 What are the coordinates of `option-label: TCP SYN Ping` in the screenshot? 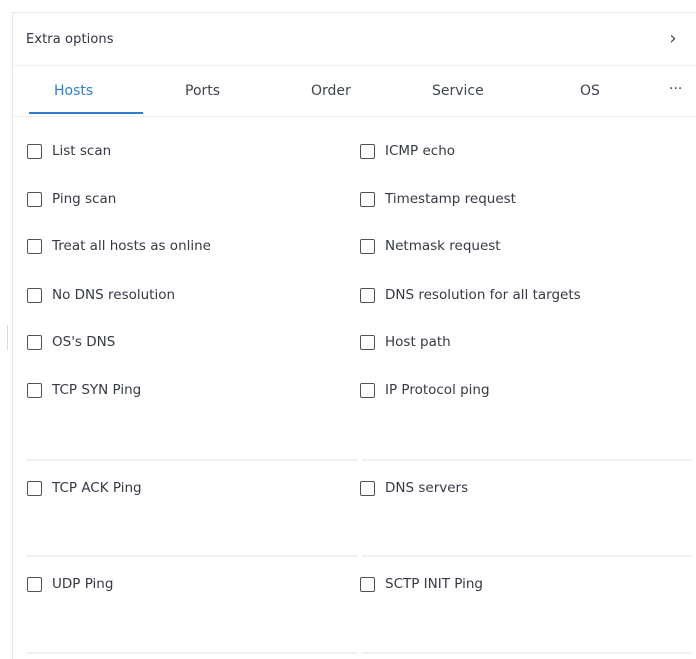 It's located at (97, 390).